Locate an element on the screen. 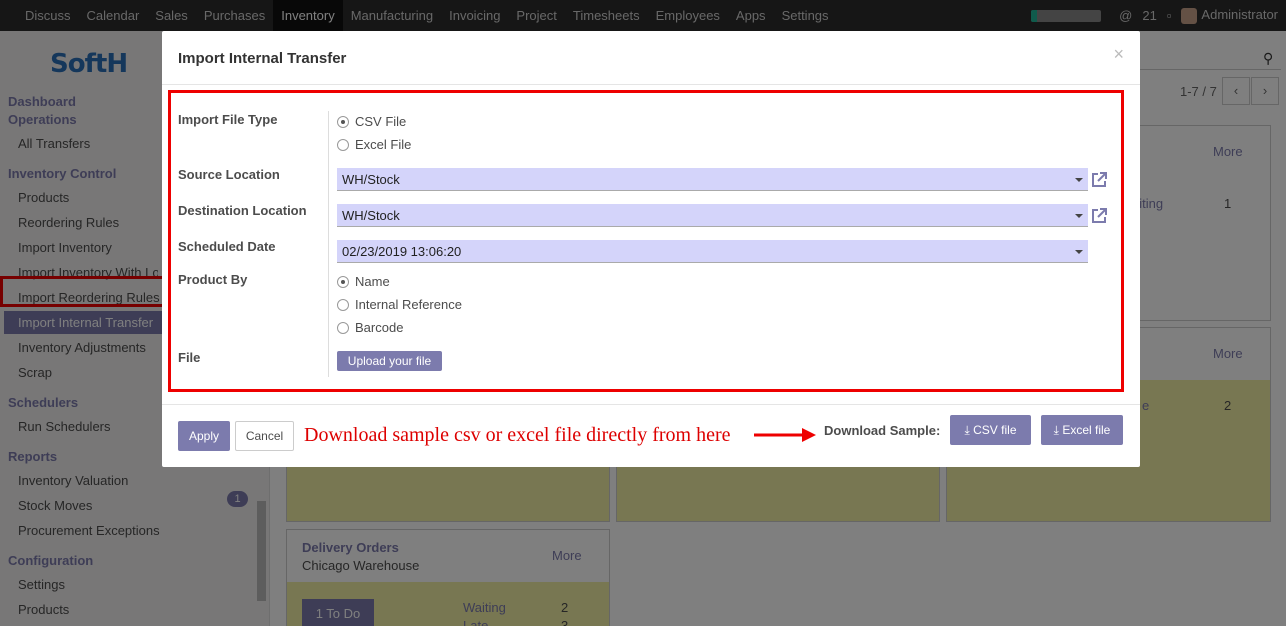 The width and height of the screenshot is (1286, 626). radio-product-by-internal-reference: Internal Reference is located at coordinates (399, 304).